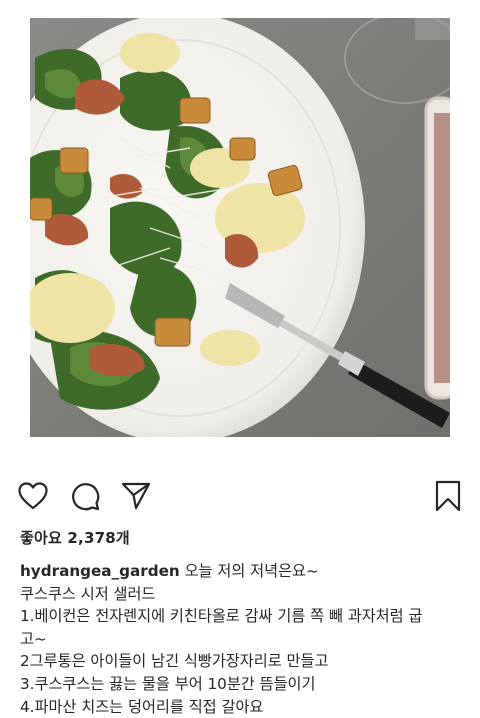 The height and width of the screenshot is (718, 480). Describe the element at coordinates (240, 498) in the screenshot. I see `post-actions-bar` at that location.